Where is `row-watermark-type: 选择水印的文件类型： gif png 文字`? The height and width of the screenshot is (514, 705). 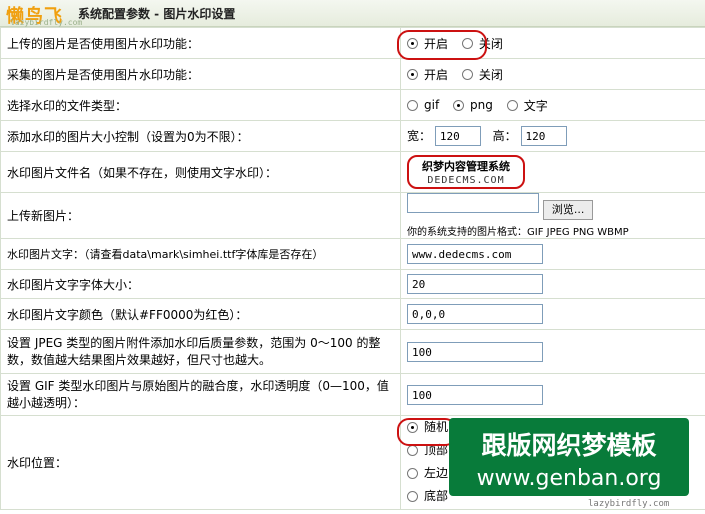
row-watermark-type: 选择水印的文件类型： gif png 文字 is located at coordinates (352, 105).